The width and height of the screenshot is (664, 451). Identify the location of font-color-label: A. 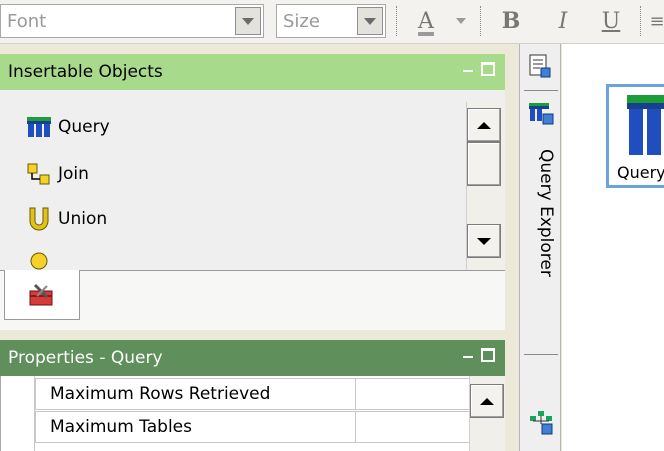
(426, 21).